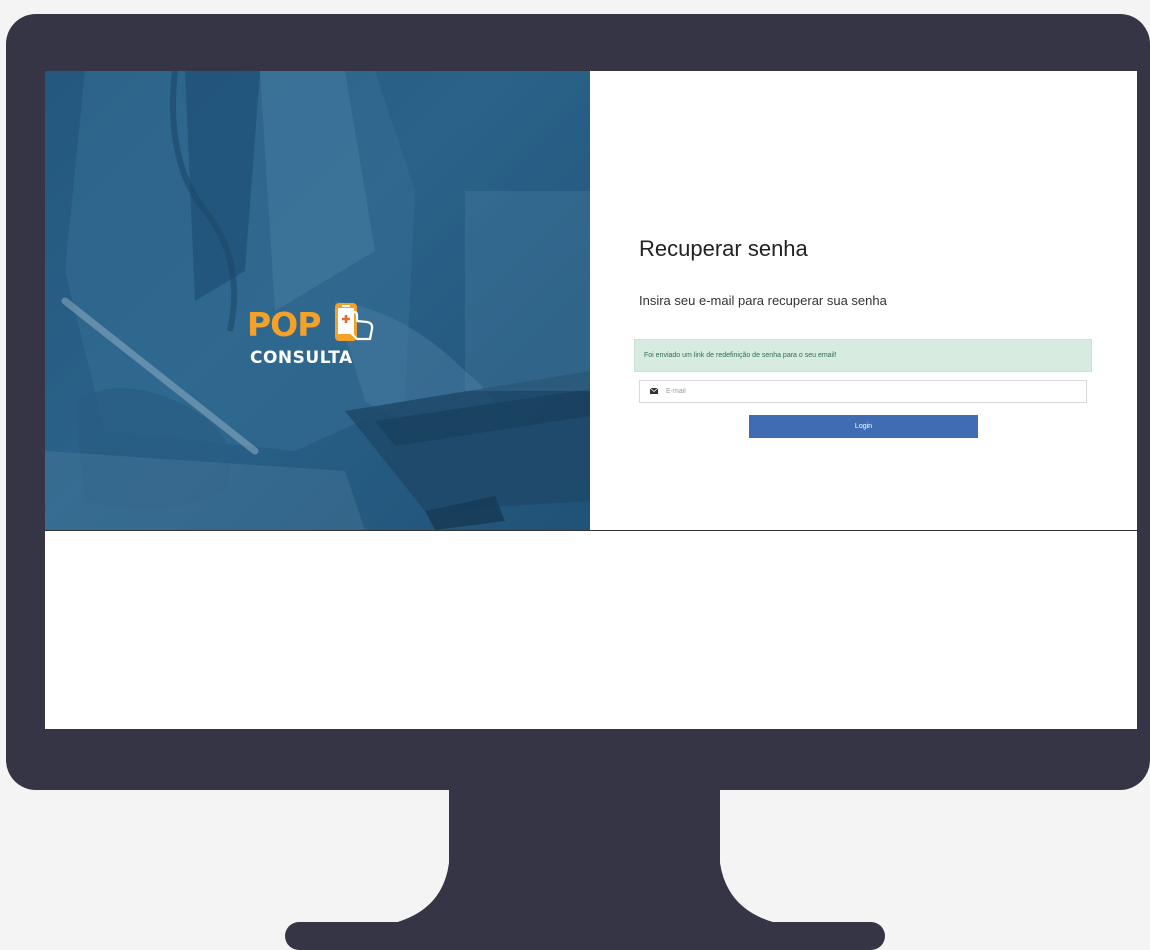  Describe the element at coordinates (354, 322) in the screenshot. I see `phone-touch-icon` at that location.